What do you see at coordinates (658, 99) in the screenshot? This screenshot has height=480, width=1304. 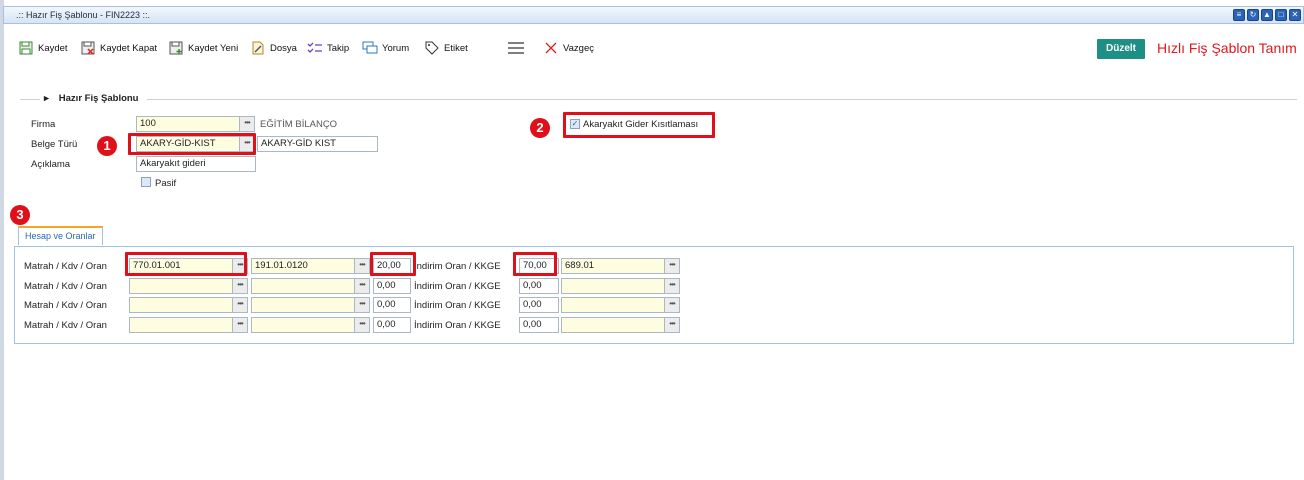 I see `section-divider` at bounding box center [658, 99].